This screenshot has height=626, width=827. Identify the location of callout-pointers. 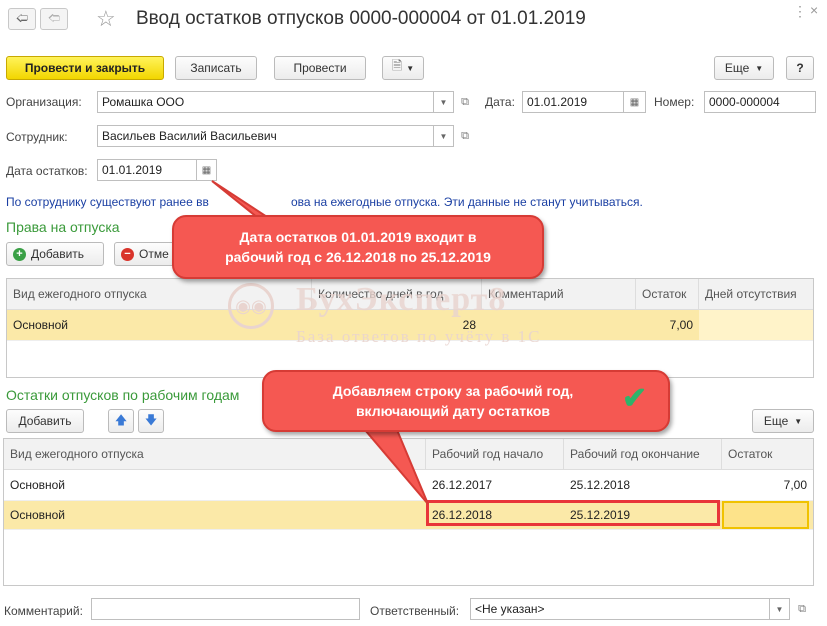
(320, 342).